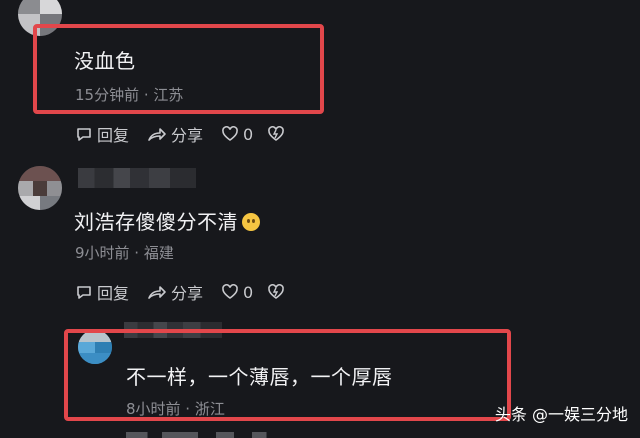  I want to click on partial-actions-row, so click(216, 435).